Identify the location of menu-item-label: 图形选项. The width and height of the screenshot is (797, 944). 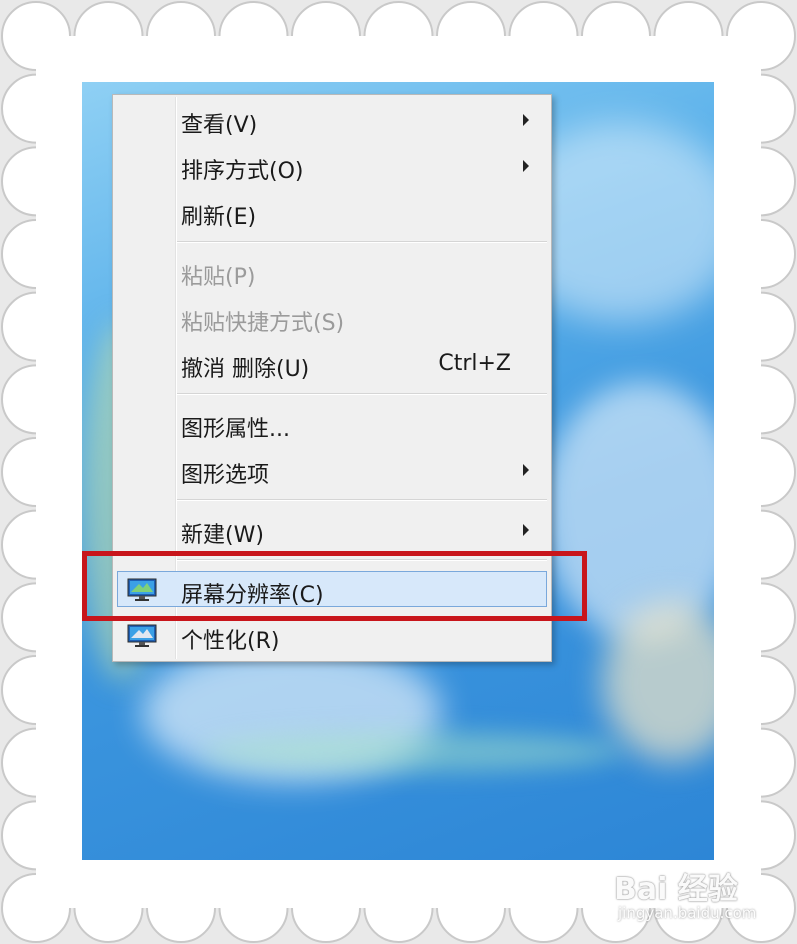
(225, 475).